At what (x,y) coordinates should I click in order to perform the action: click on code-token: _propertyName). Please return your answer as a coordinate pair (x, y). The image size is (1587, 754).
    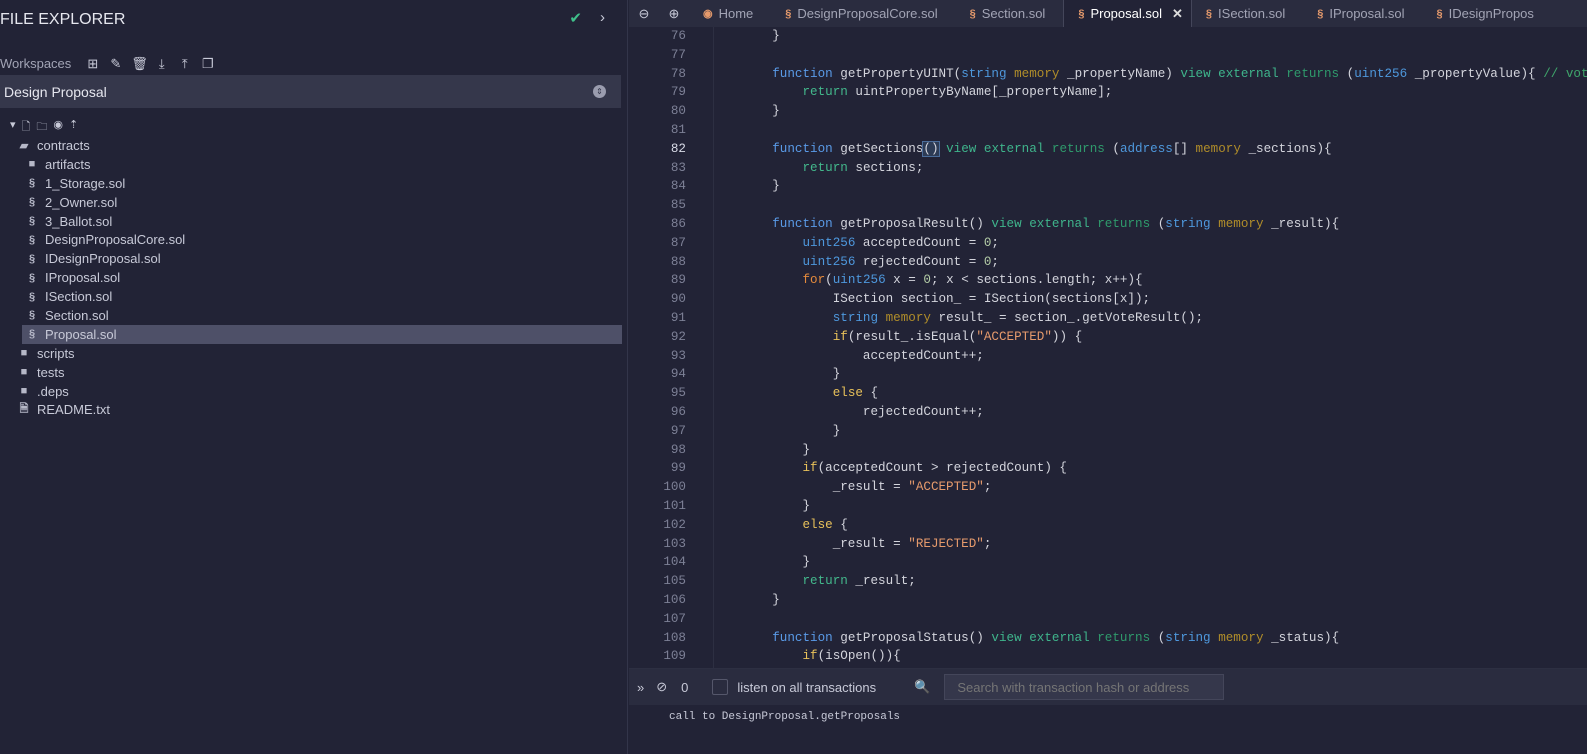
    Looking at the image, I should click on (1120, 73).